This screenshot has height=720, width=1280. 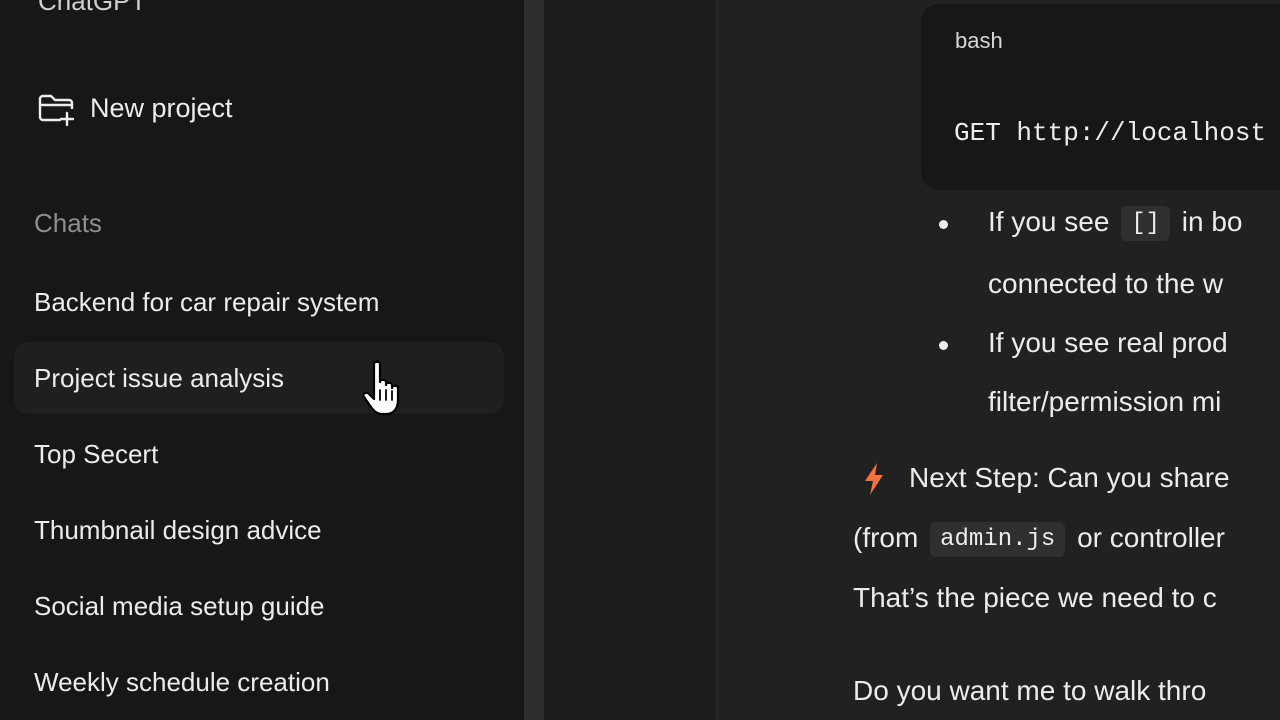 What do you see at coordinates (874, 479) in the screenshot?
I see `lightning-icon` at bounding box center [874, 479].